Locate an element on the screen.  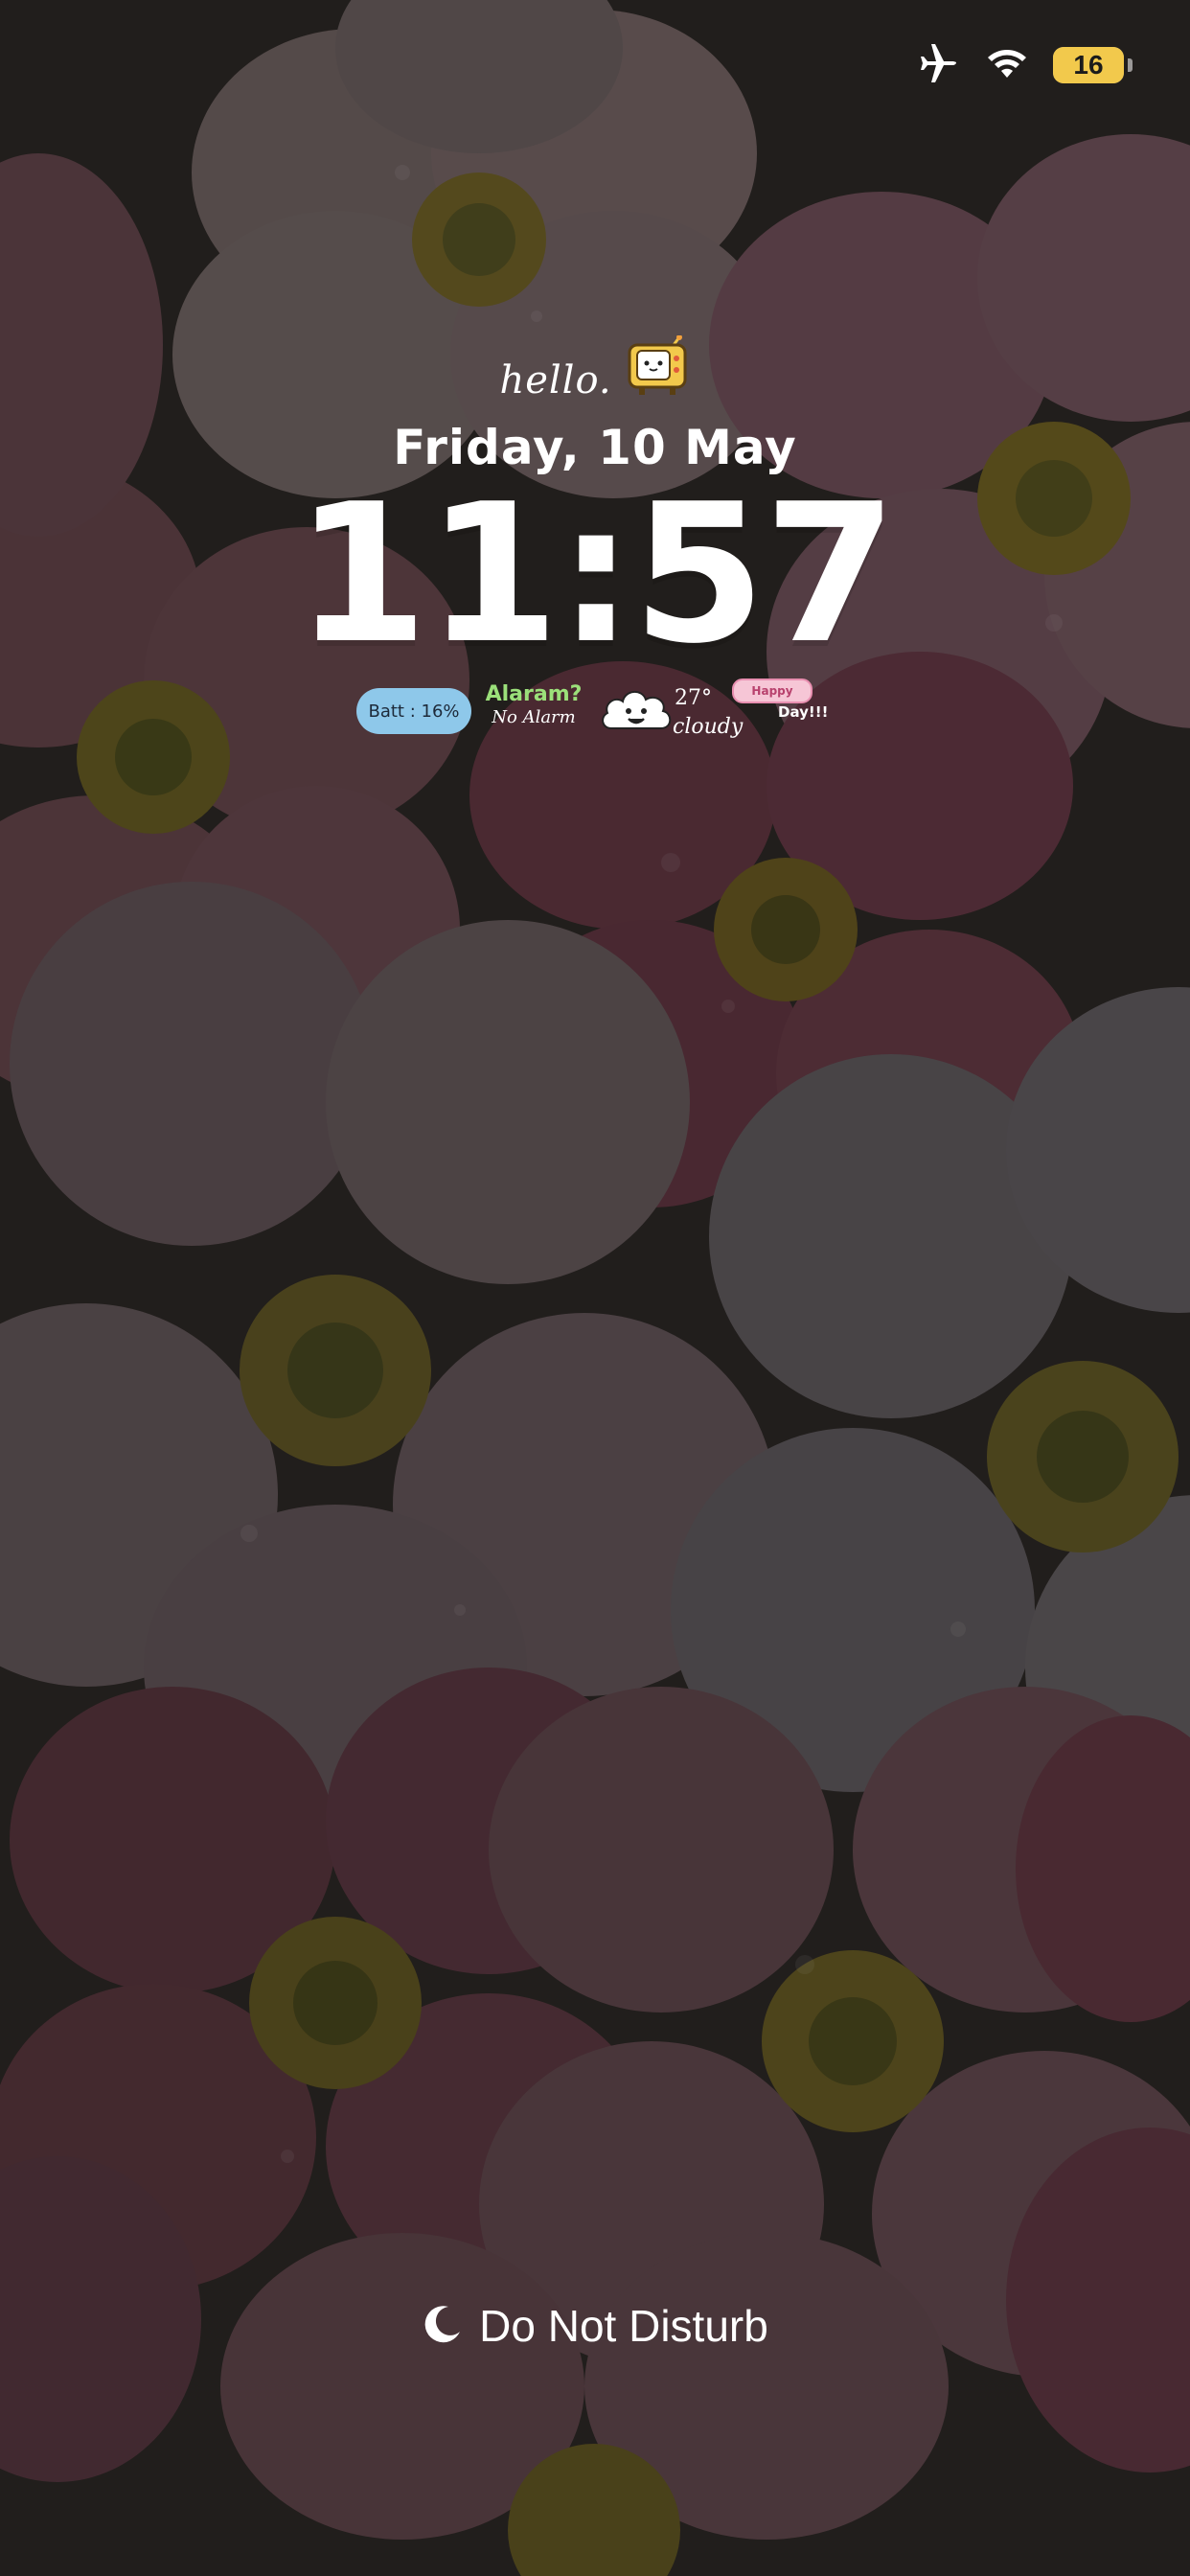
alarm-widget-title: Alaram? is located at coordinates (534, 694).